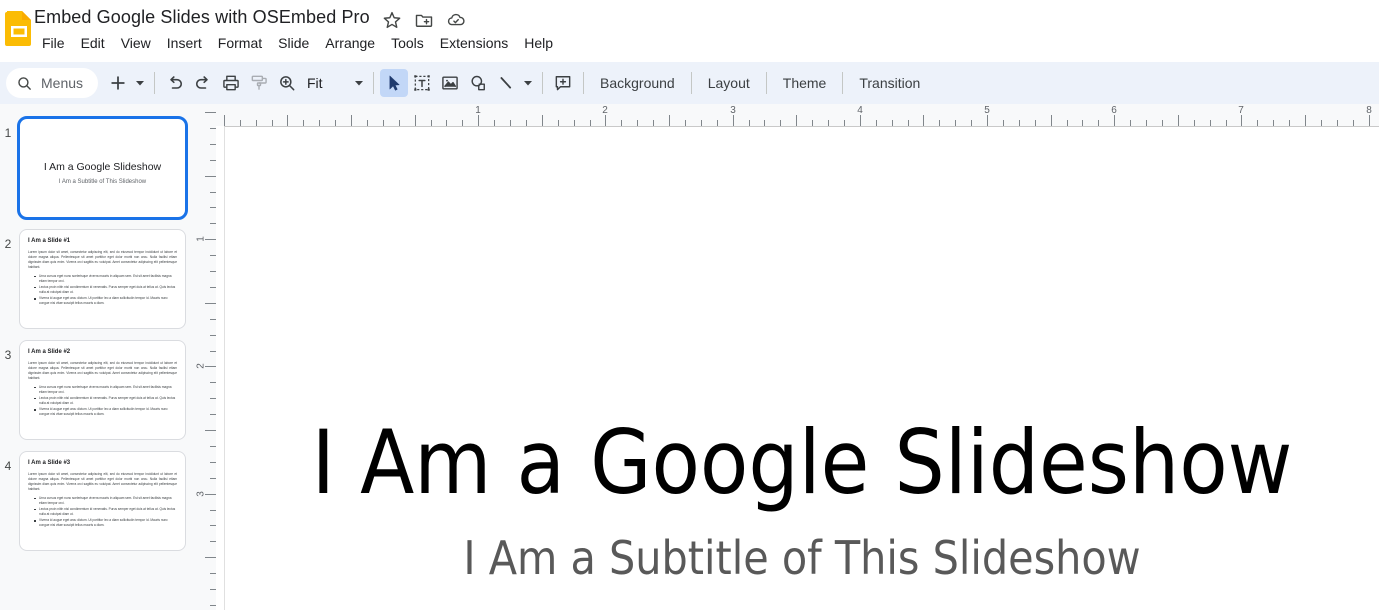  I want to click on text-box-button, so click(422, 83).